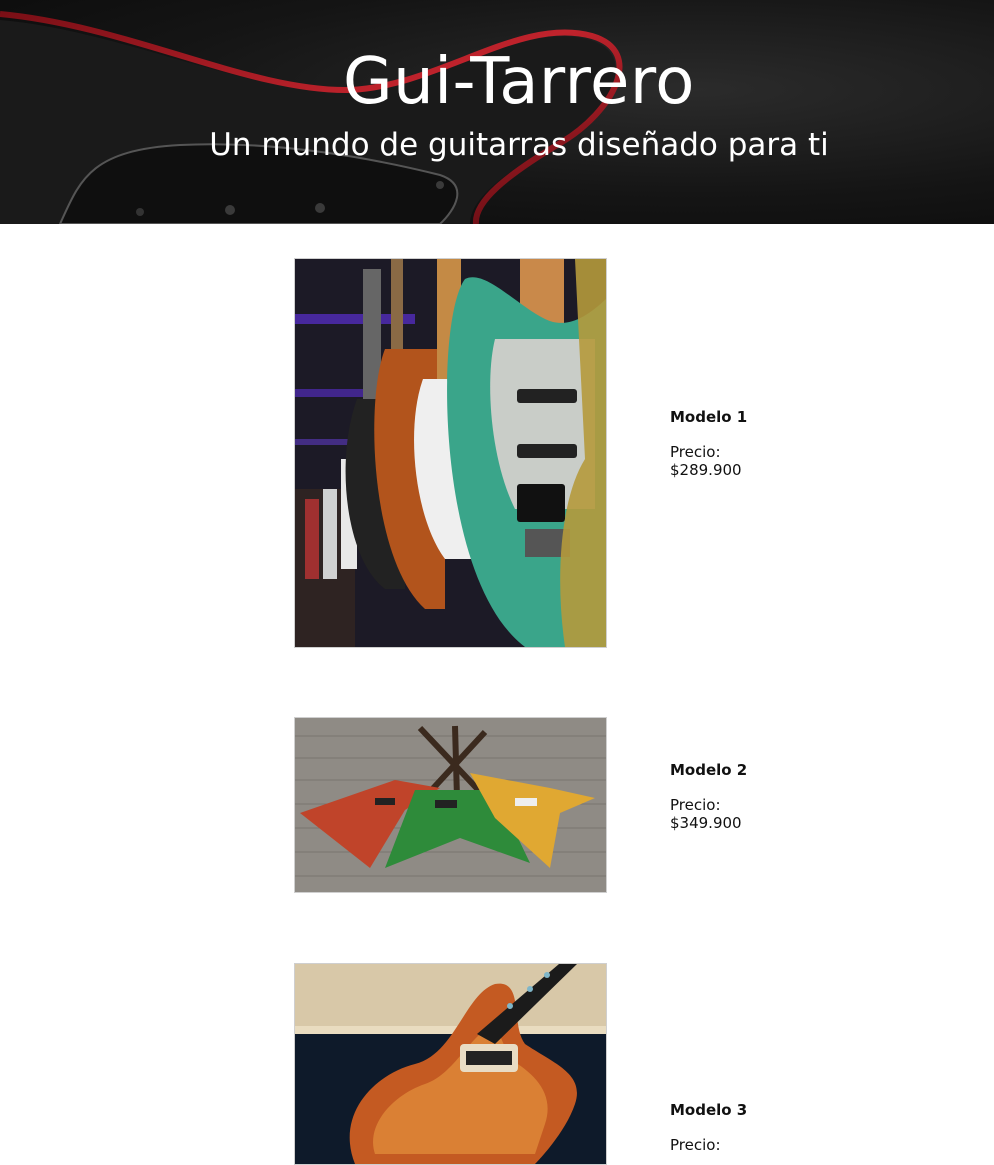 This screenshot has width=994, height=1165. Describe the element at coordinates (710, 1127) in the screenshot. I see `product-3-info: Modelo 3 Precio:` at that location.